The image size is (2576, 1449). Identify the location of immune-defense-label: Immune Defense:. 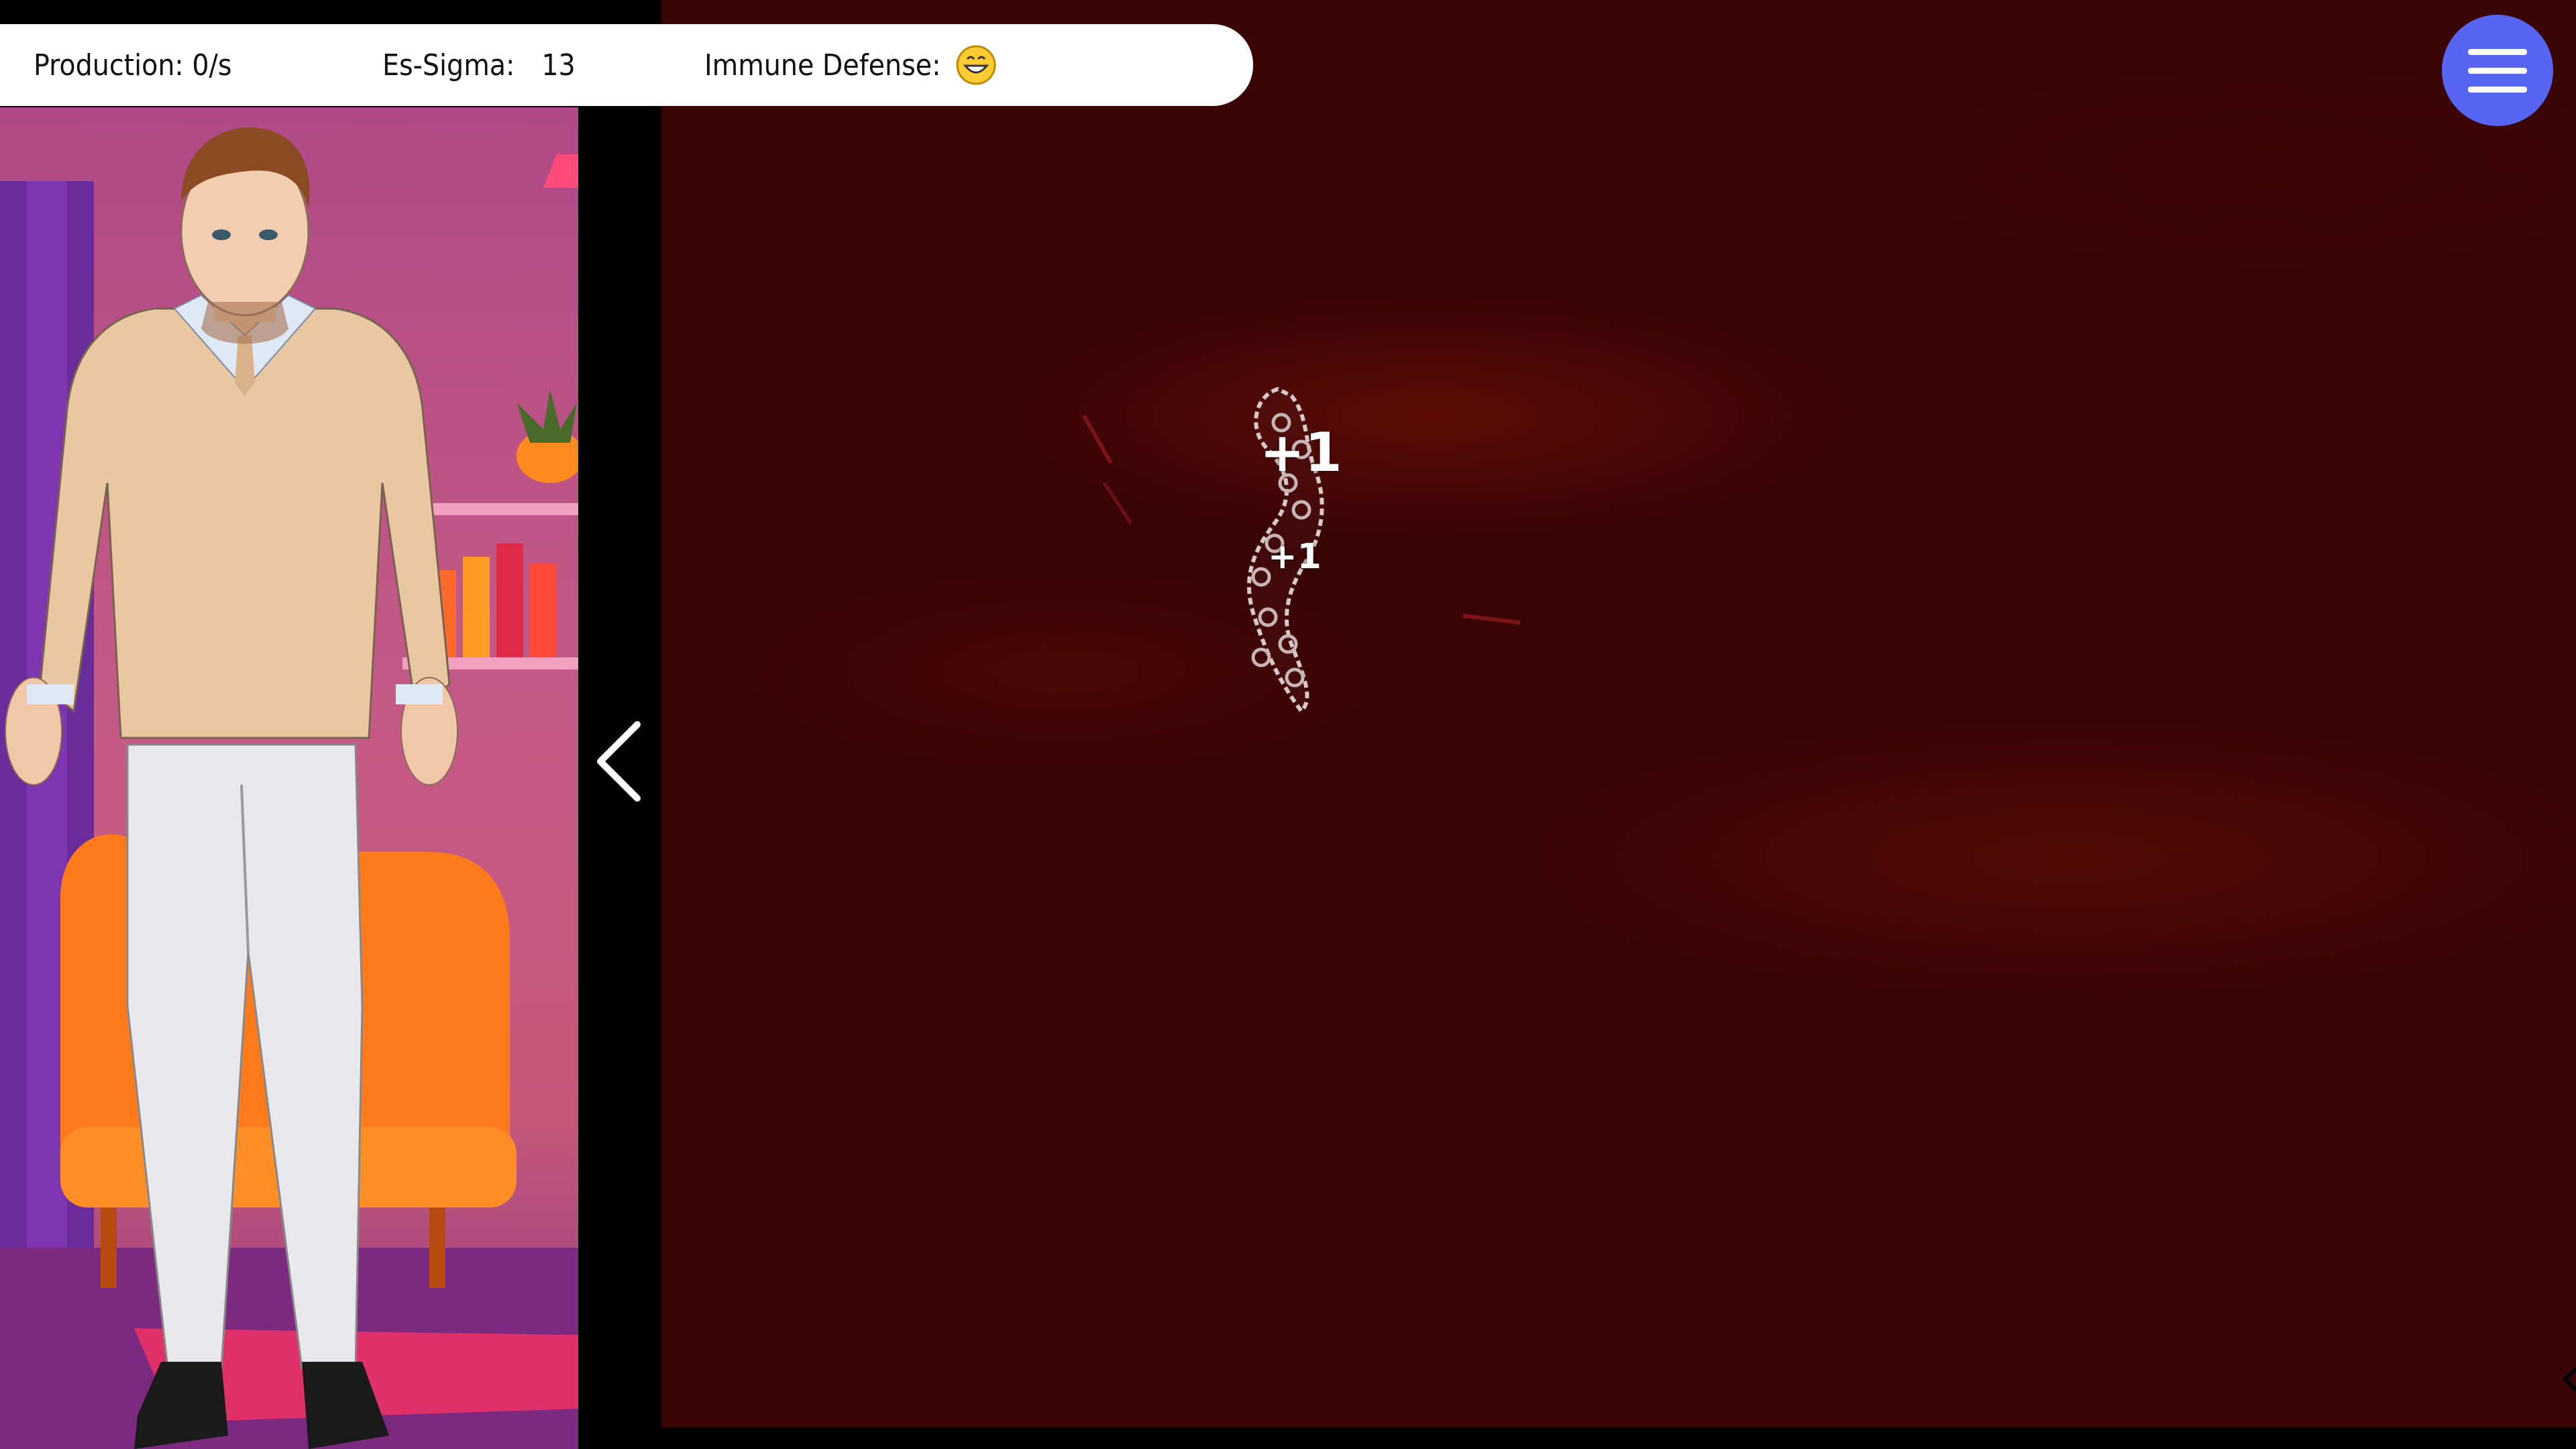
(822, 65).